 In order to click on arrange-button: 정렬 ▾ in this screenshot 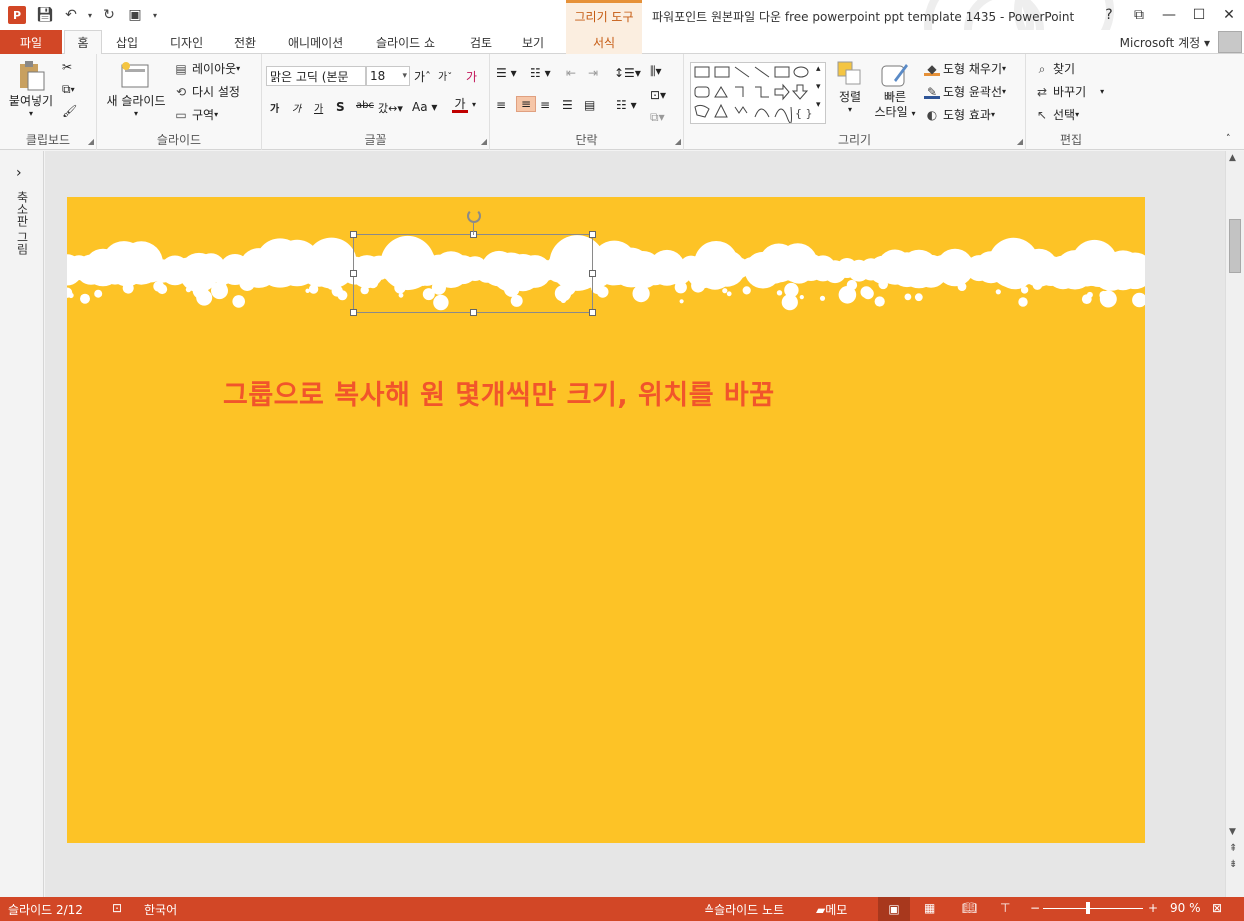, I will do `click(850, 87)`.